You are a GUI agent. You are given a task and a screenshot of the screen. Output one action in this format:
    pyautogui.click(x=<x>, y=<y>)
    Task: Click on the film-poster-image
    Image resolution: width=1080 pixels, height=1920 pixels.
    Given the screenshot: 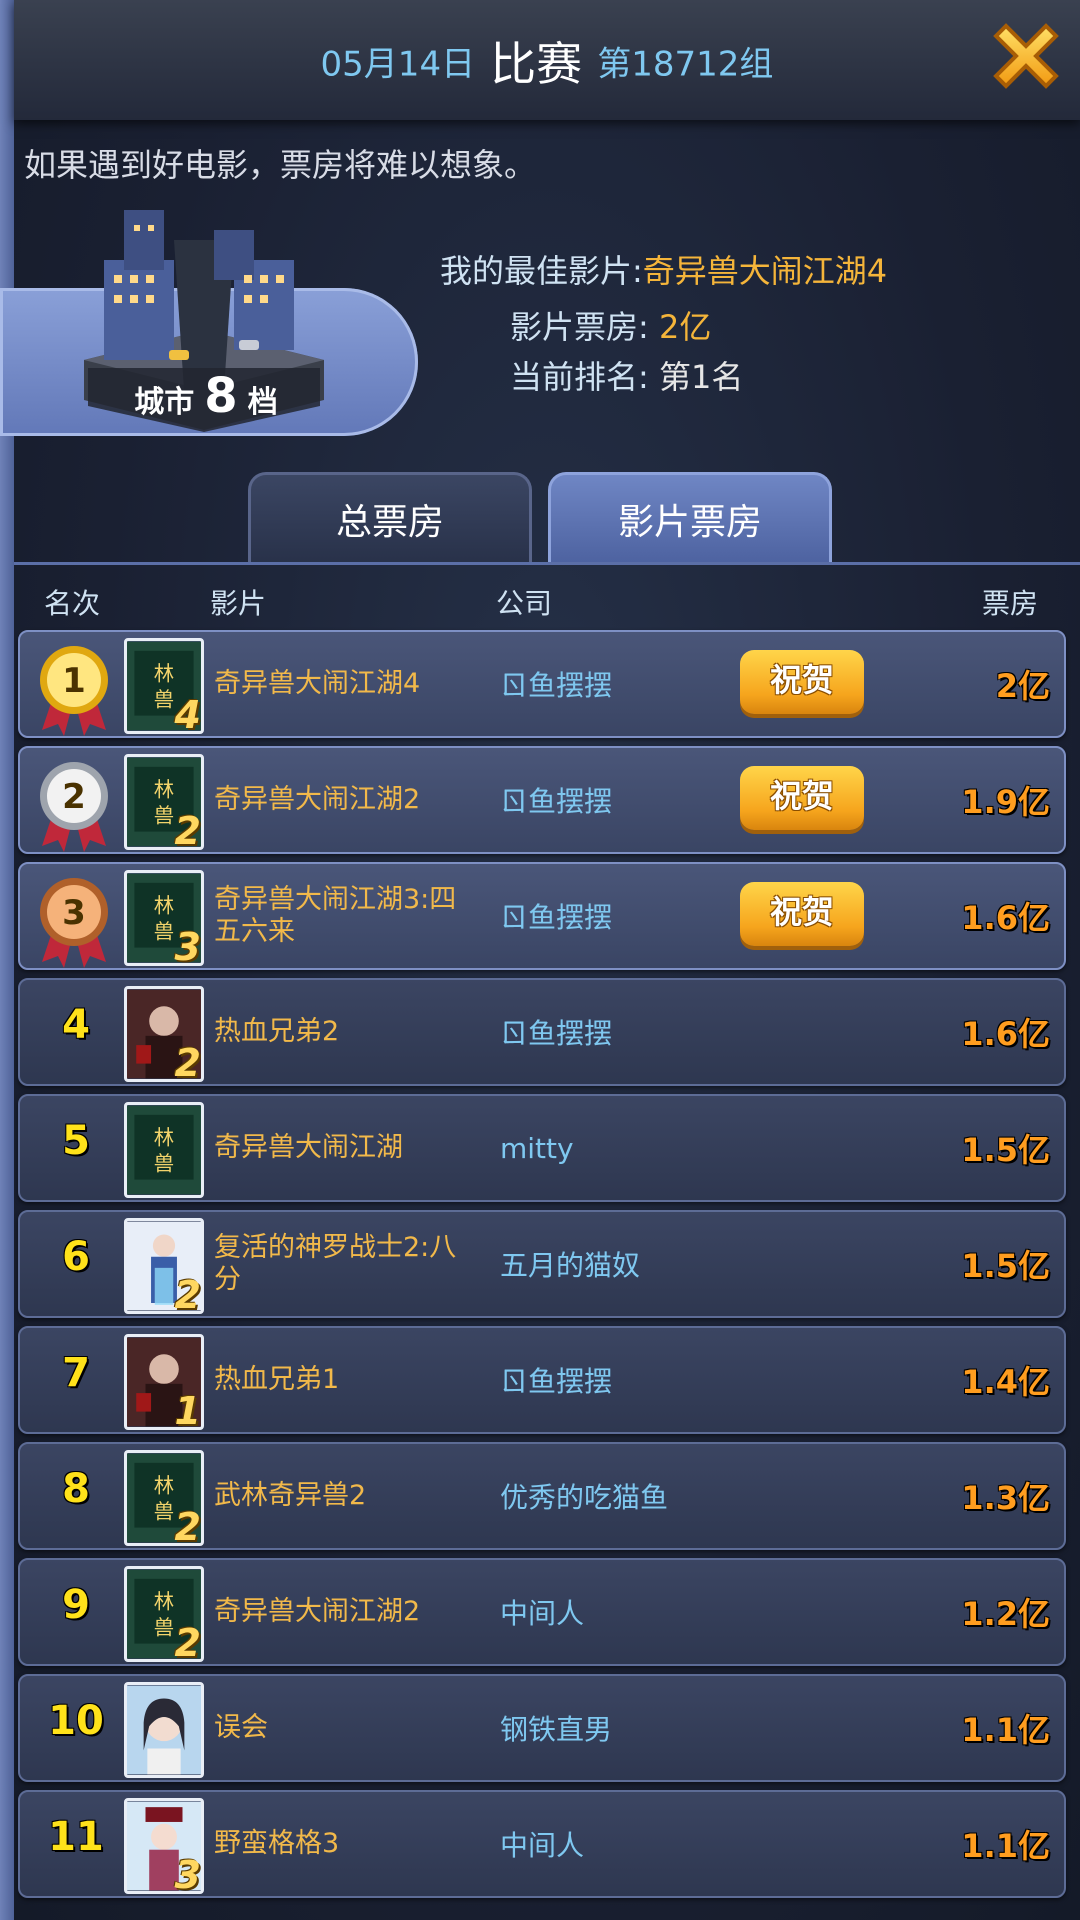 What is the action you would take?
    pyautogui.click(x=164, y=1730)
    